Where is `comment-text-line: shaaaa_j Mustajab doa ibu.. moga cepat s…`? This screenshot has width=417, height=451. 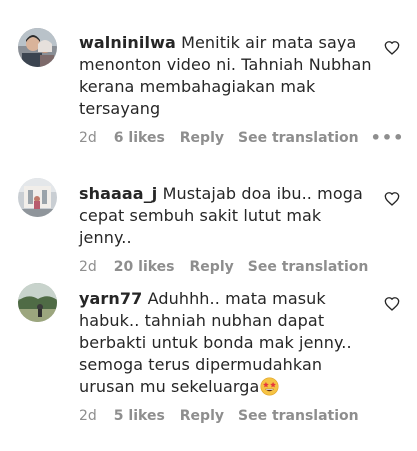
comment-text-line: shaaaa_j Mustajab doa ibu.. moga cepat s… is located at coordinates (229, 216).